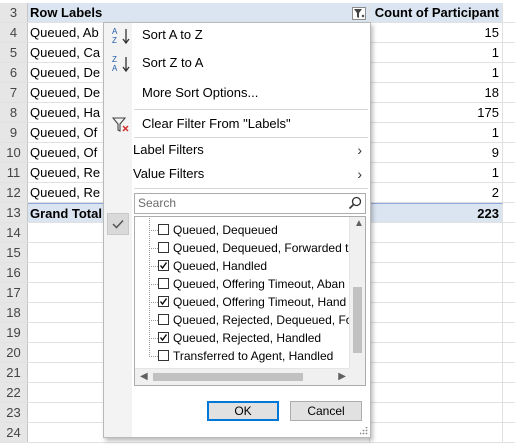  What do you see at coordinates (364, 431) in the screenshot?
I see `resize-grip-icon` at bounding box center [364, 431].